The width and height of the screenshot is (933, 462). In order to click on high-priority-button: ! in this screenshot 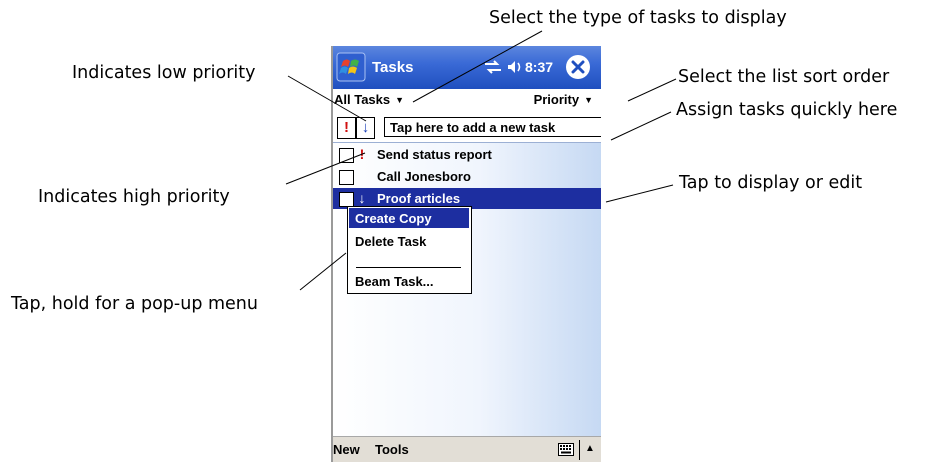, I will do `click(346, 128)`.